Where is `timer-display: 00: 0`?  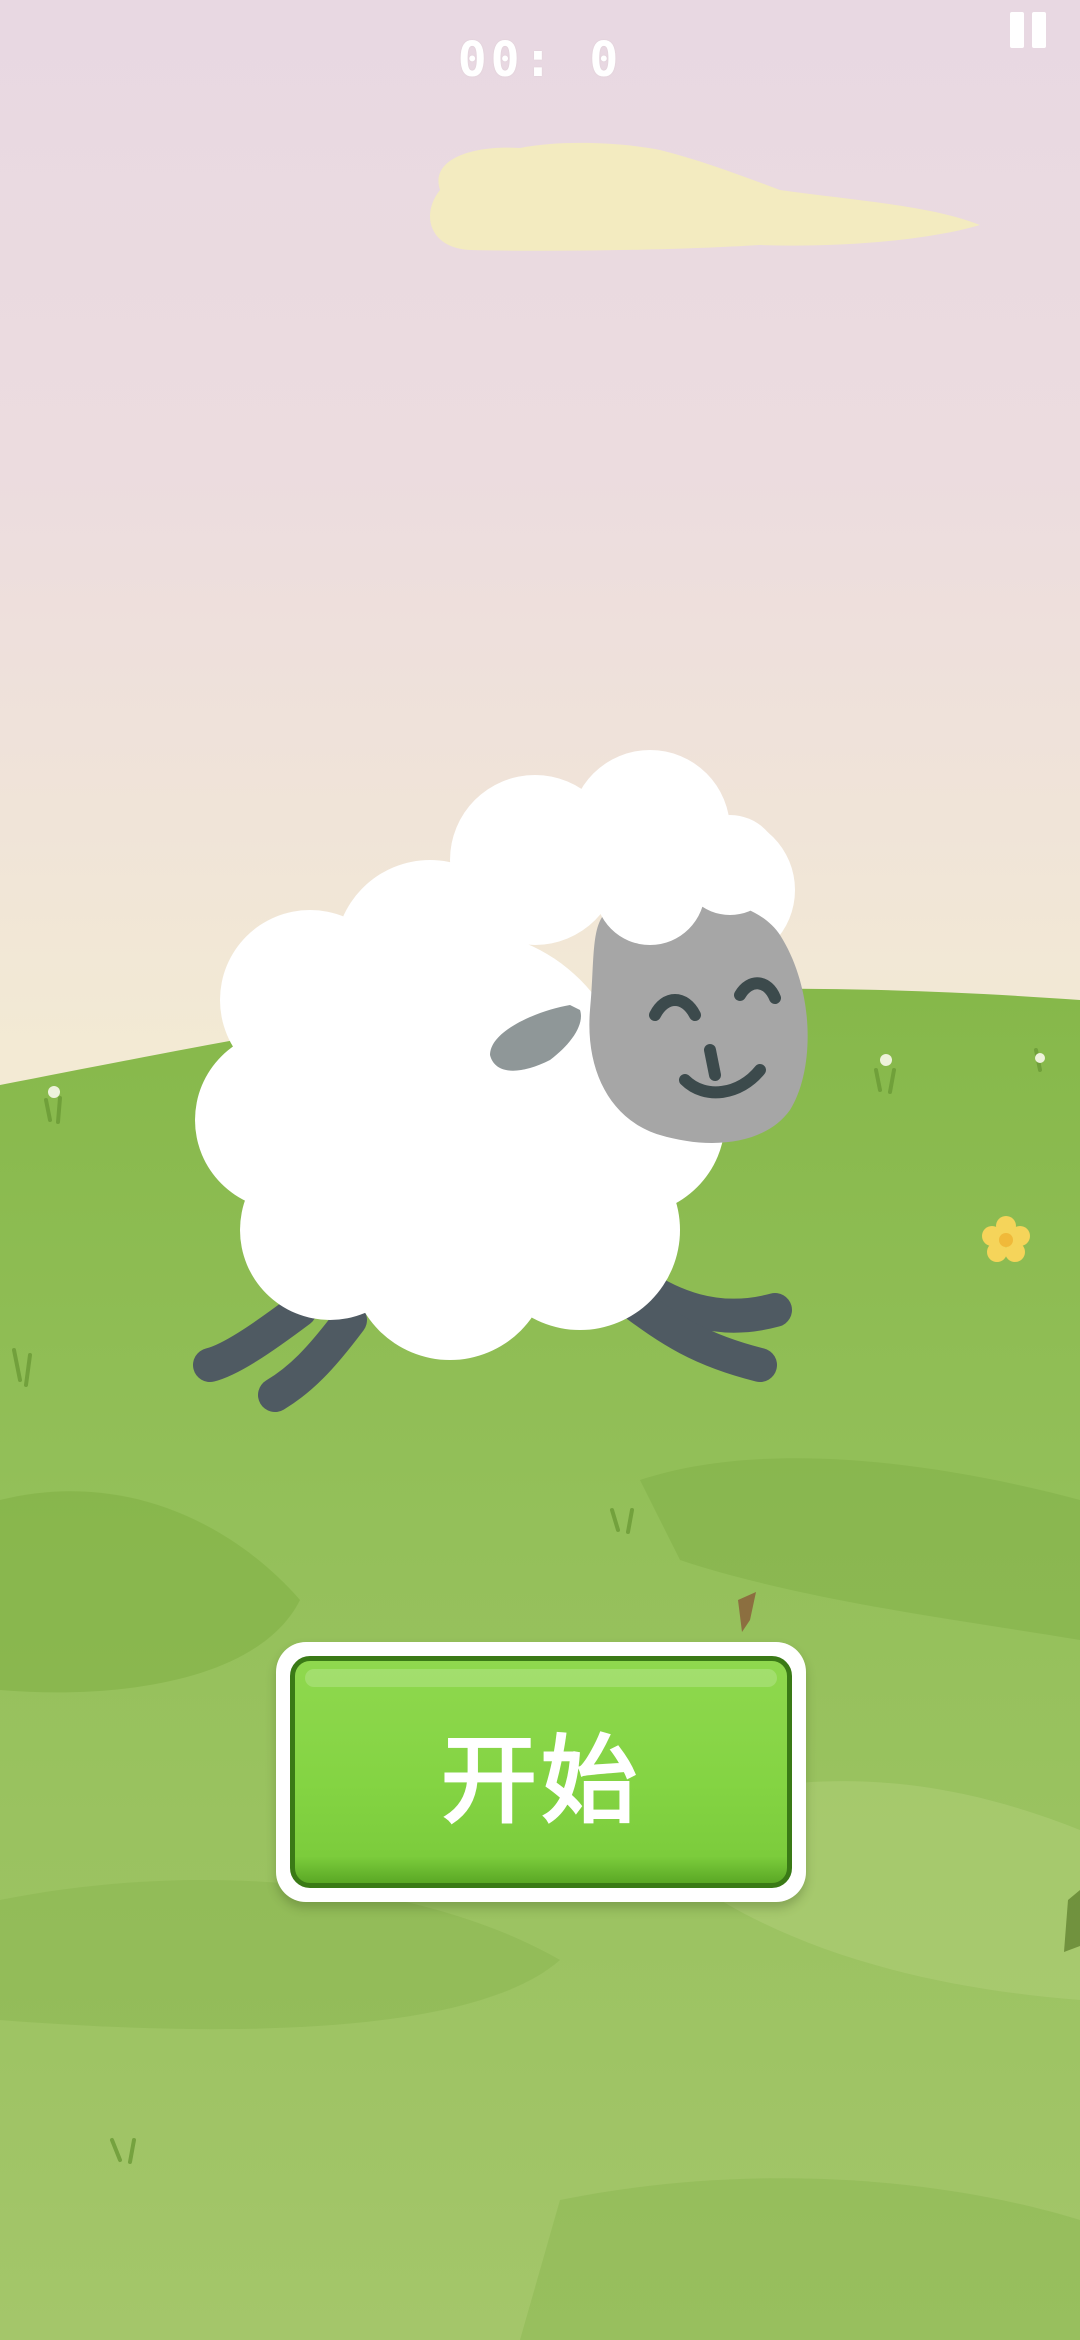 timer-display: 00: 0 is located at coordinates (540, 60).